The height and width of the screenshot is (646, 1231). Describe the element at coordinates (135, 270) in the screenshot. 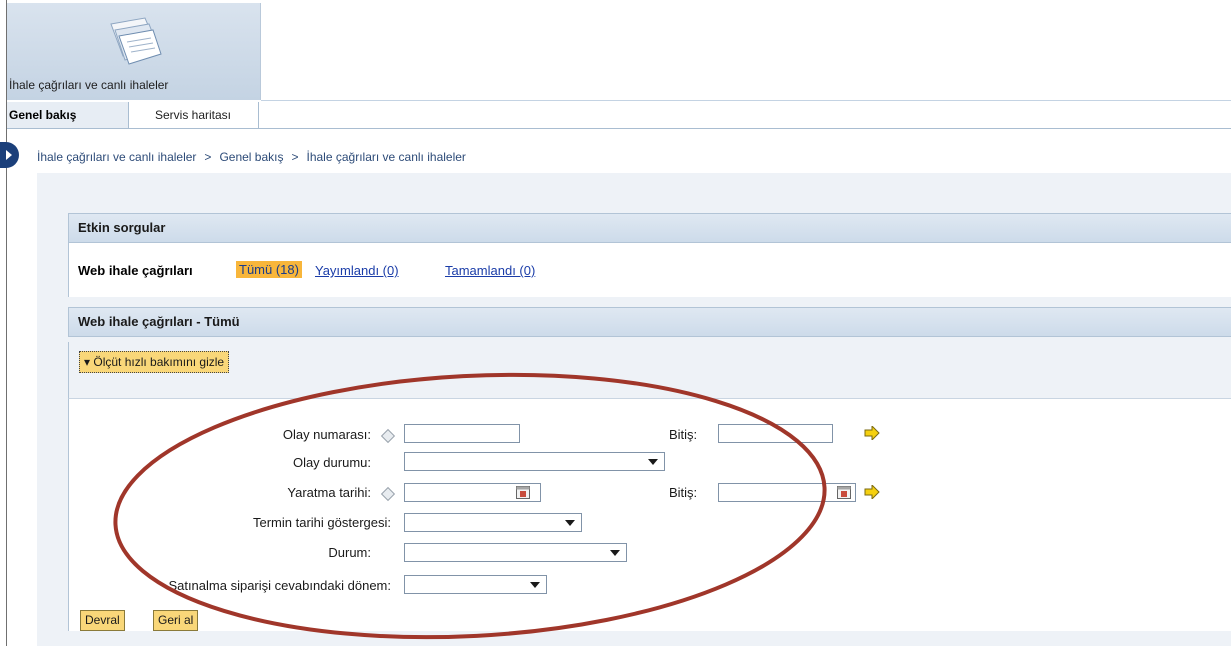

I see `query-label: Web ihale çağrıları` at that location.